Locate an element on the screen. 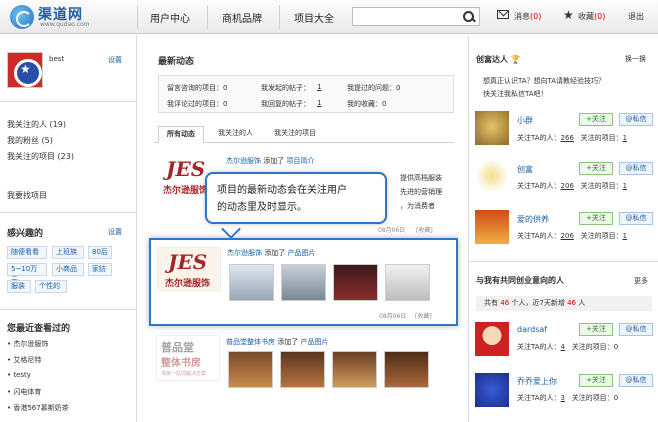 This screenshot has height=422, width=658. recent-item: • testy is located at coordinates (19, 375).